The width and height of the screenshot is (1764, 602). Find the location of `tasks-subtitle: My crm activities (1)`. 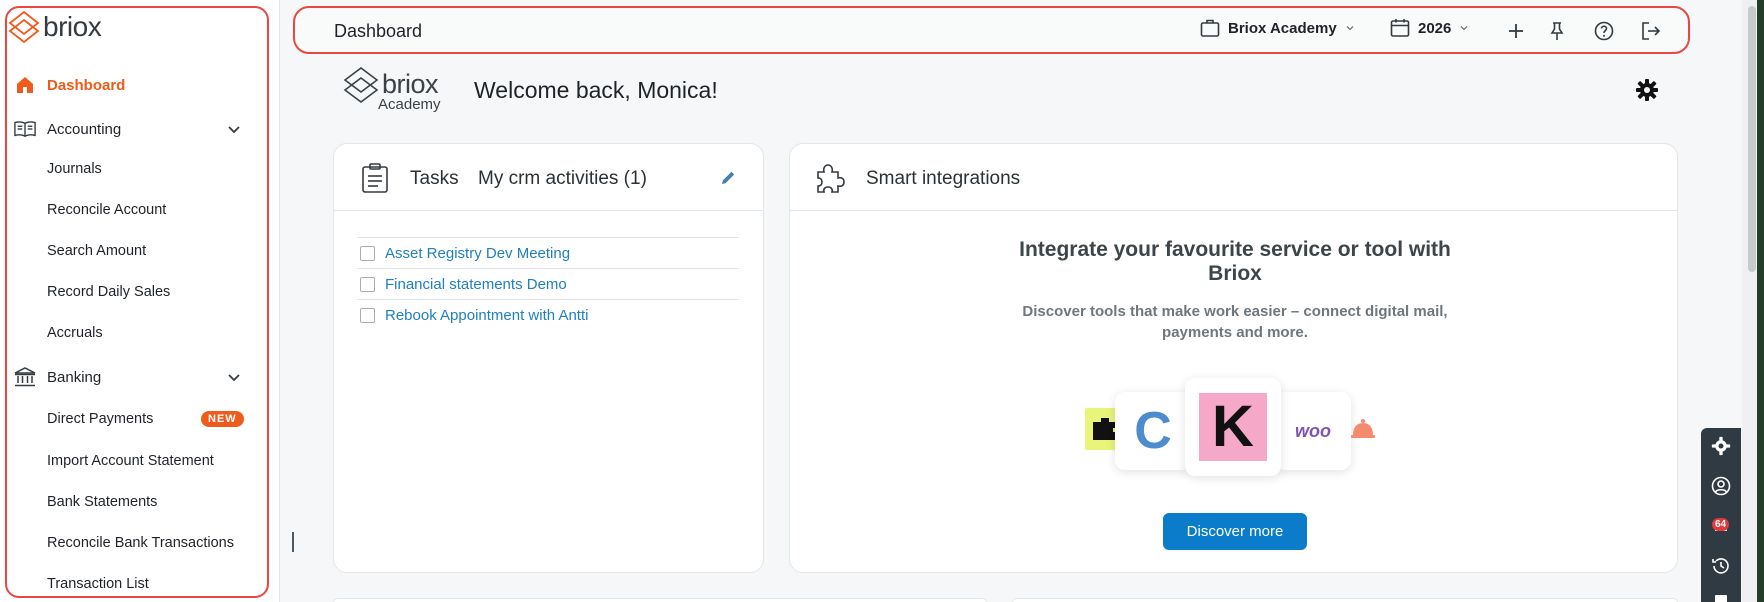

tasks-subtitle: My crm activities (1) is located at coordinates (562, 179).